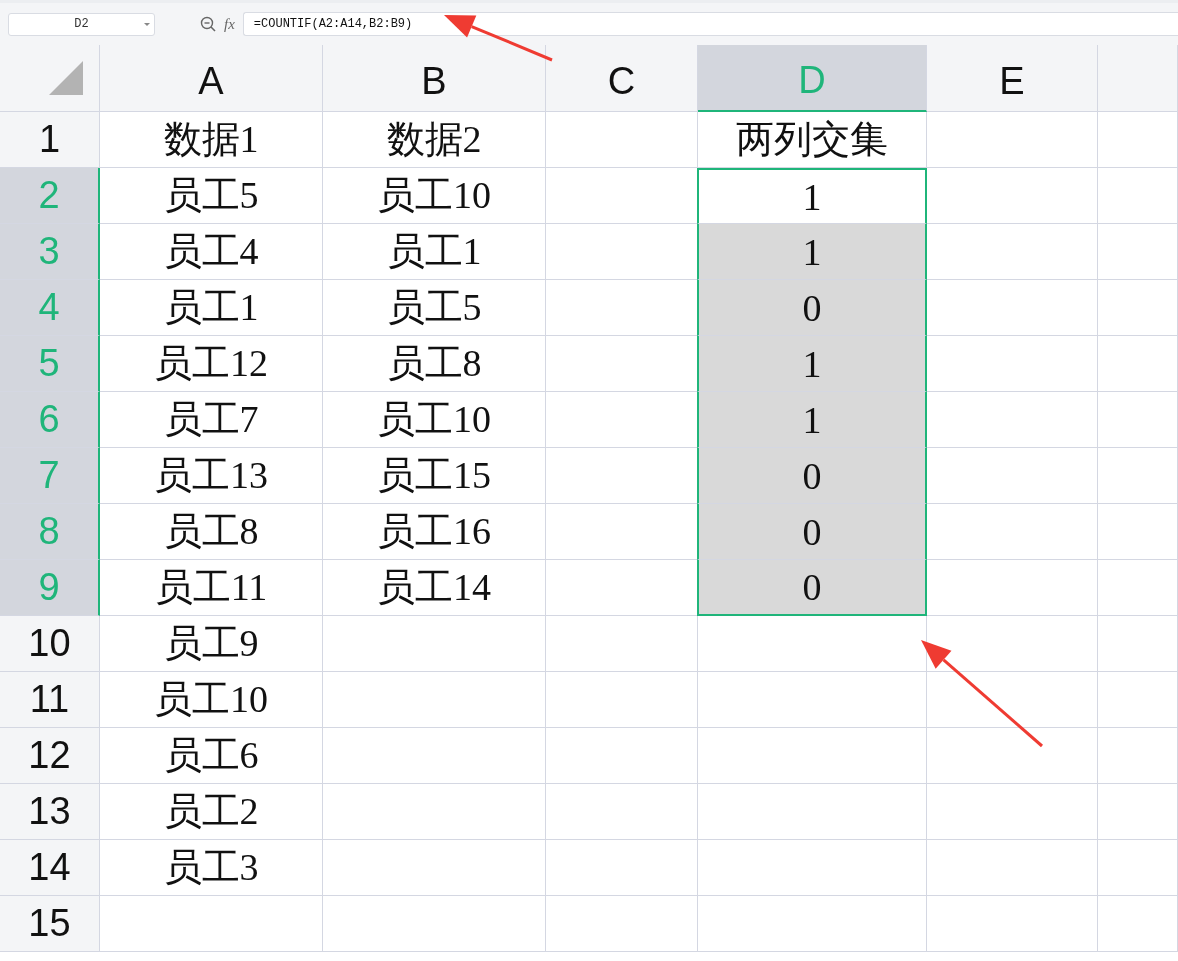 The width and height of the screenshot is (1178, 961). Describe the element at coordinates (229, 24) in the screenshot. I see `function-button: fx` at that location.